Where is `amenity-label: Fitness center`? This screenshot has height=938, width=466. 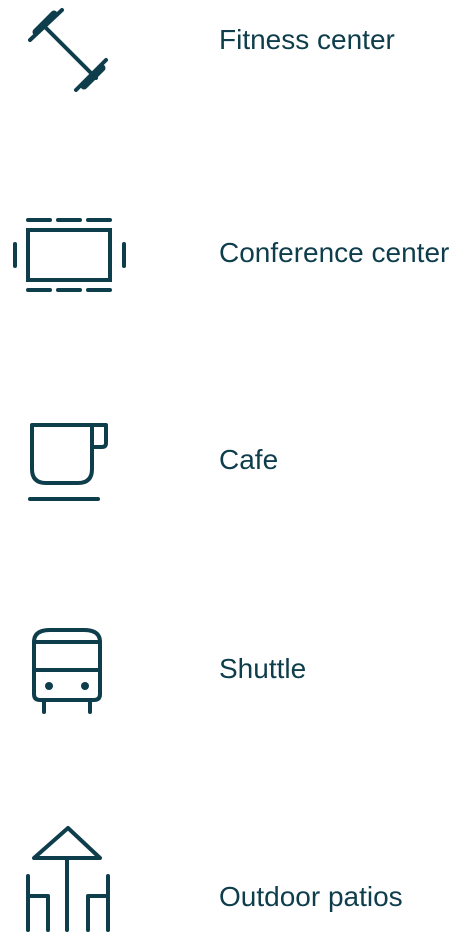 amenity-label: Fitness center is located at coordinates (307, 39).